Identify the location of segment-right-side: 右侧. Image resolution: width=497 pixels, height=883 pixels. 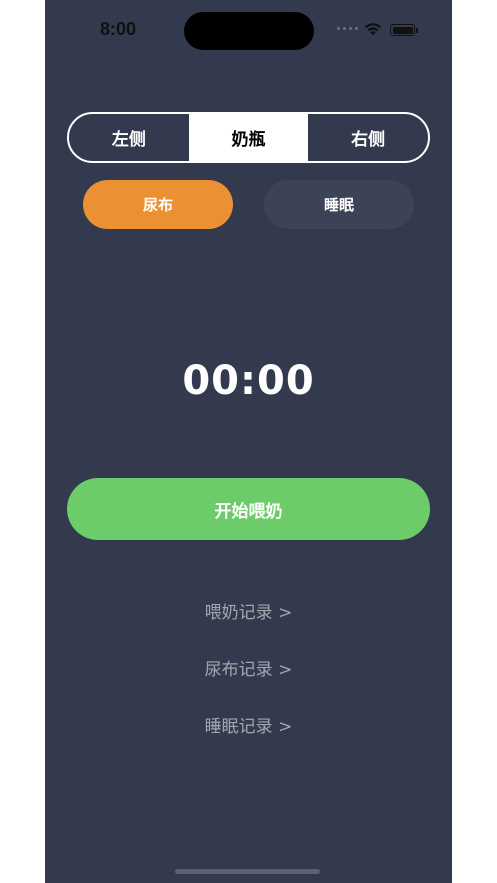
(368, 137).